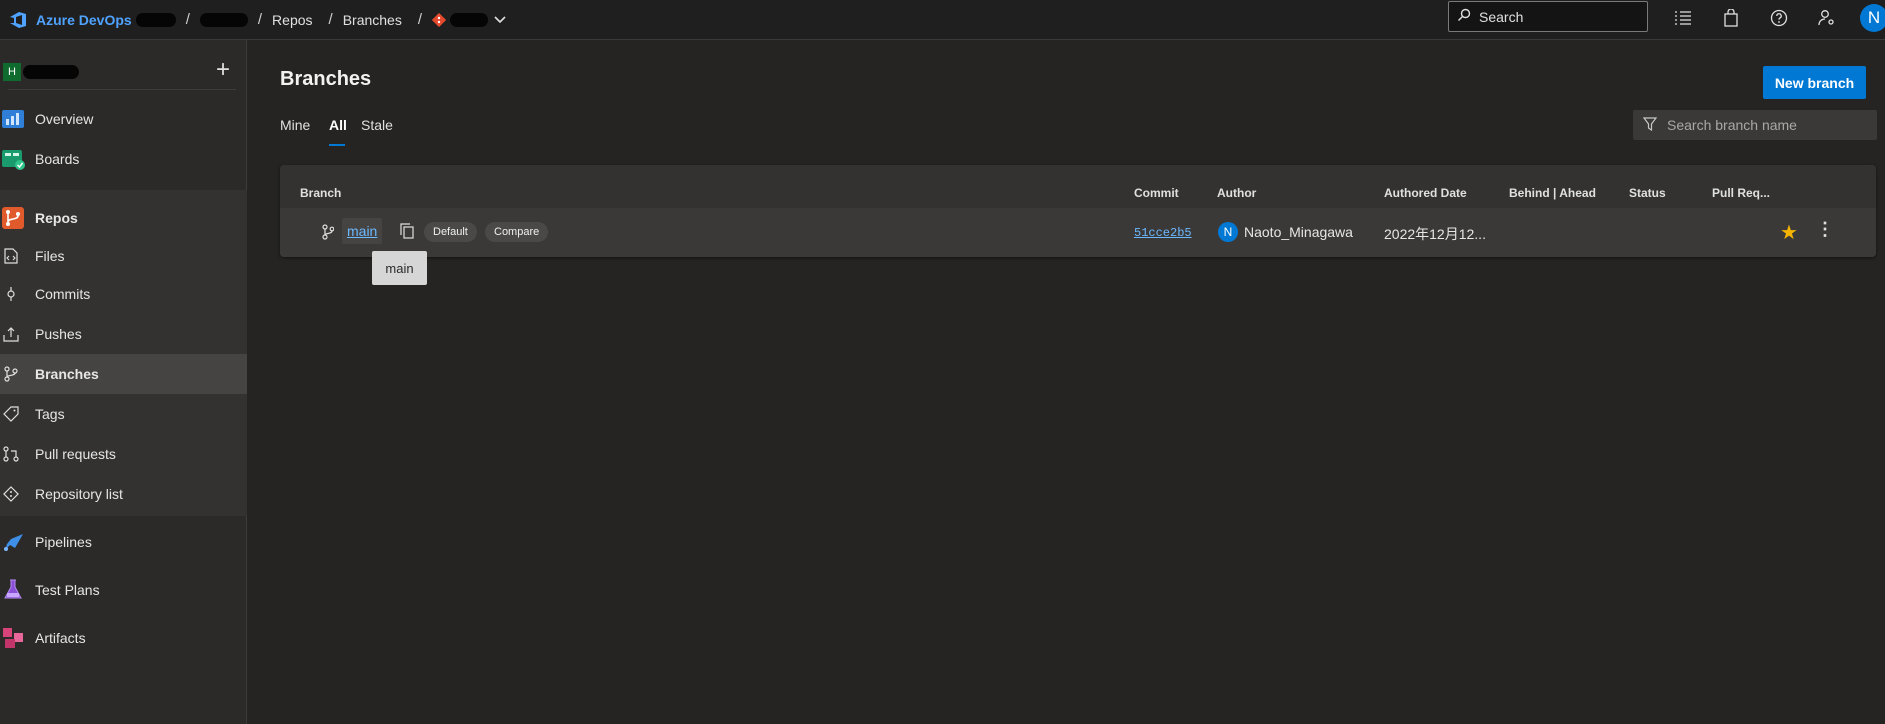 The width and height of the screenshot is (1885, 724). What do you see at coordinates (1647, 193) in the screenshot?
I see `column-header-status: Status` at bounding box center [1647, 193].